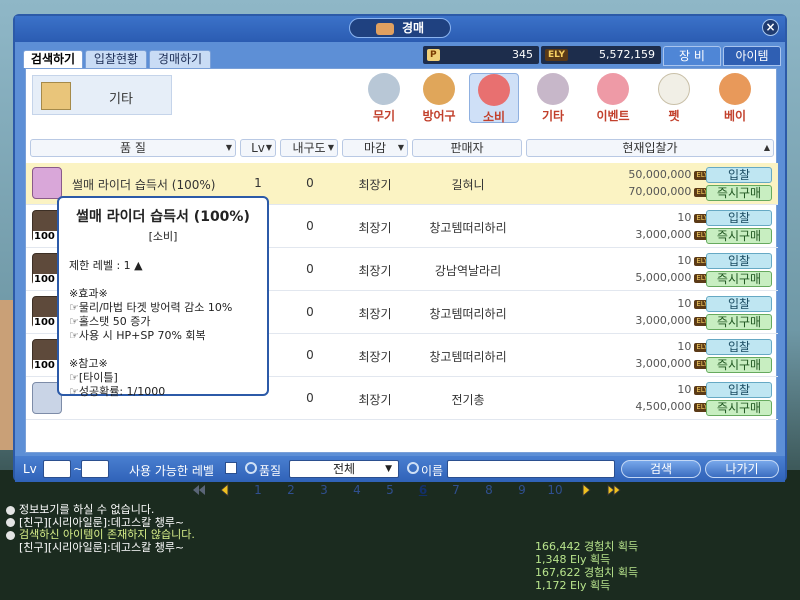  Describe the element at coordinates (30, 469) in the screenshot. I see `lv-label: Lv` at that location.